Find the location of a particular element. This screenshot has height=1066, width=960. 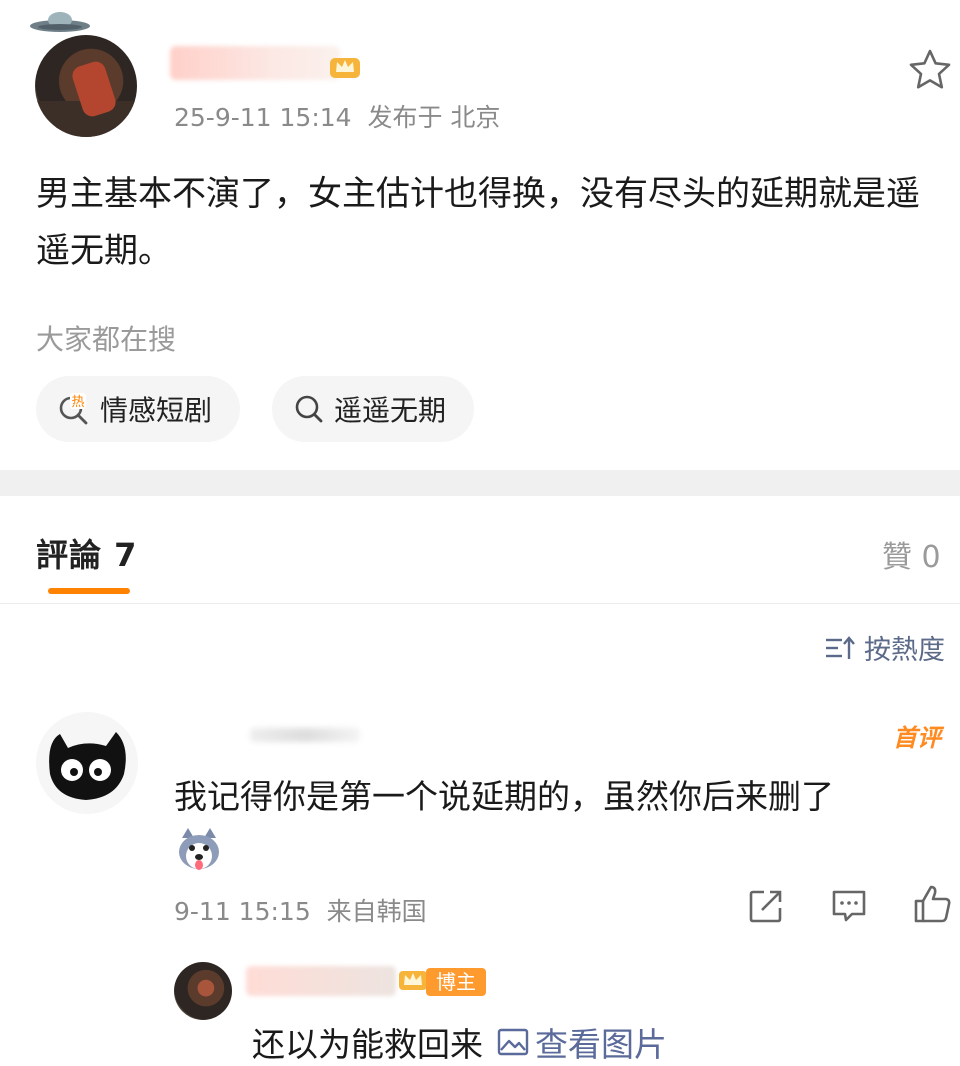

chip-label: 情感短剧 is located at coordinates (156, 410).